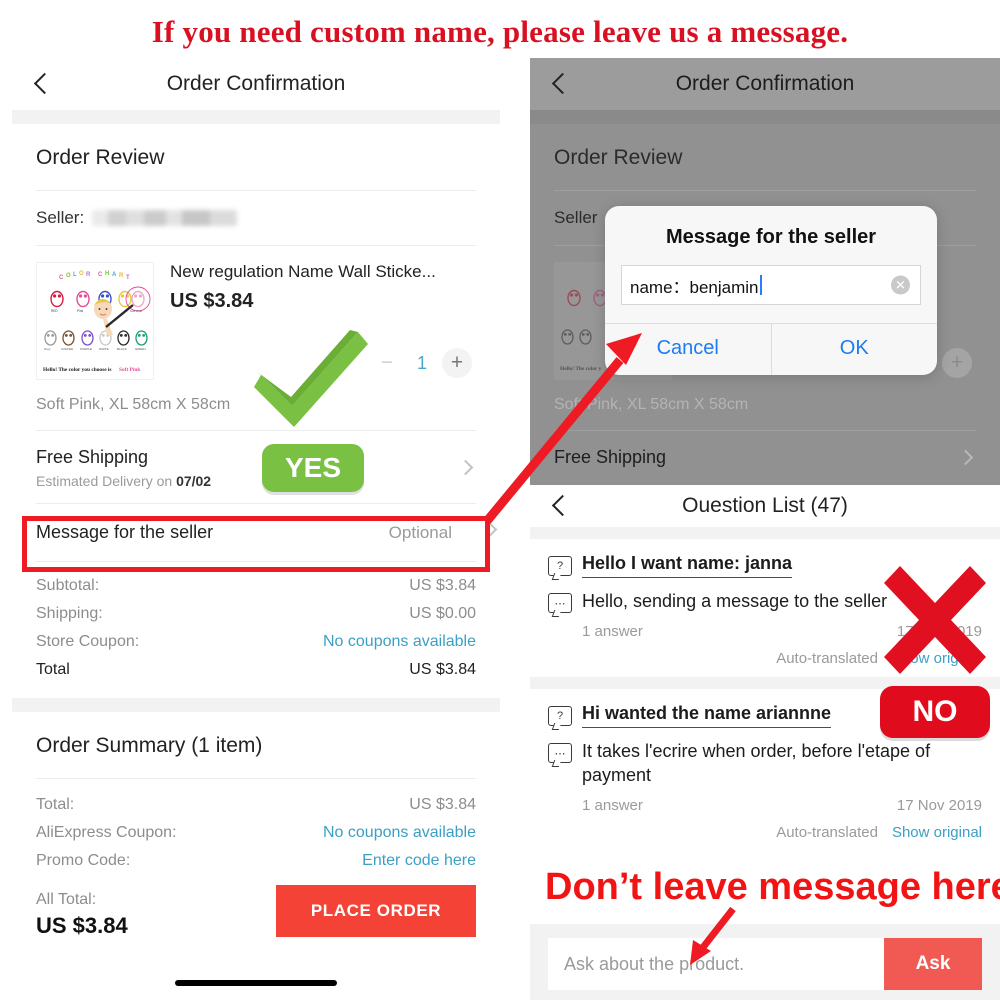 This screenshot has width=1000, height=1000. I want to click on ask-input: Ask about the product., so click(716, 964).